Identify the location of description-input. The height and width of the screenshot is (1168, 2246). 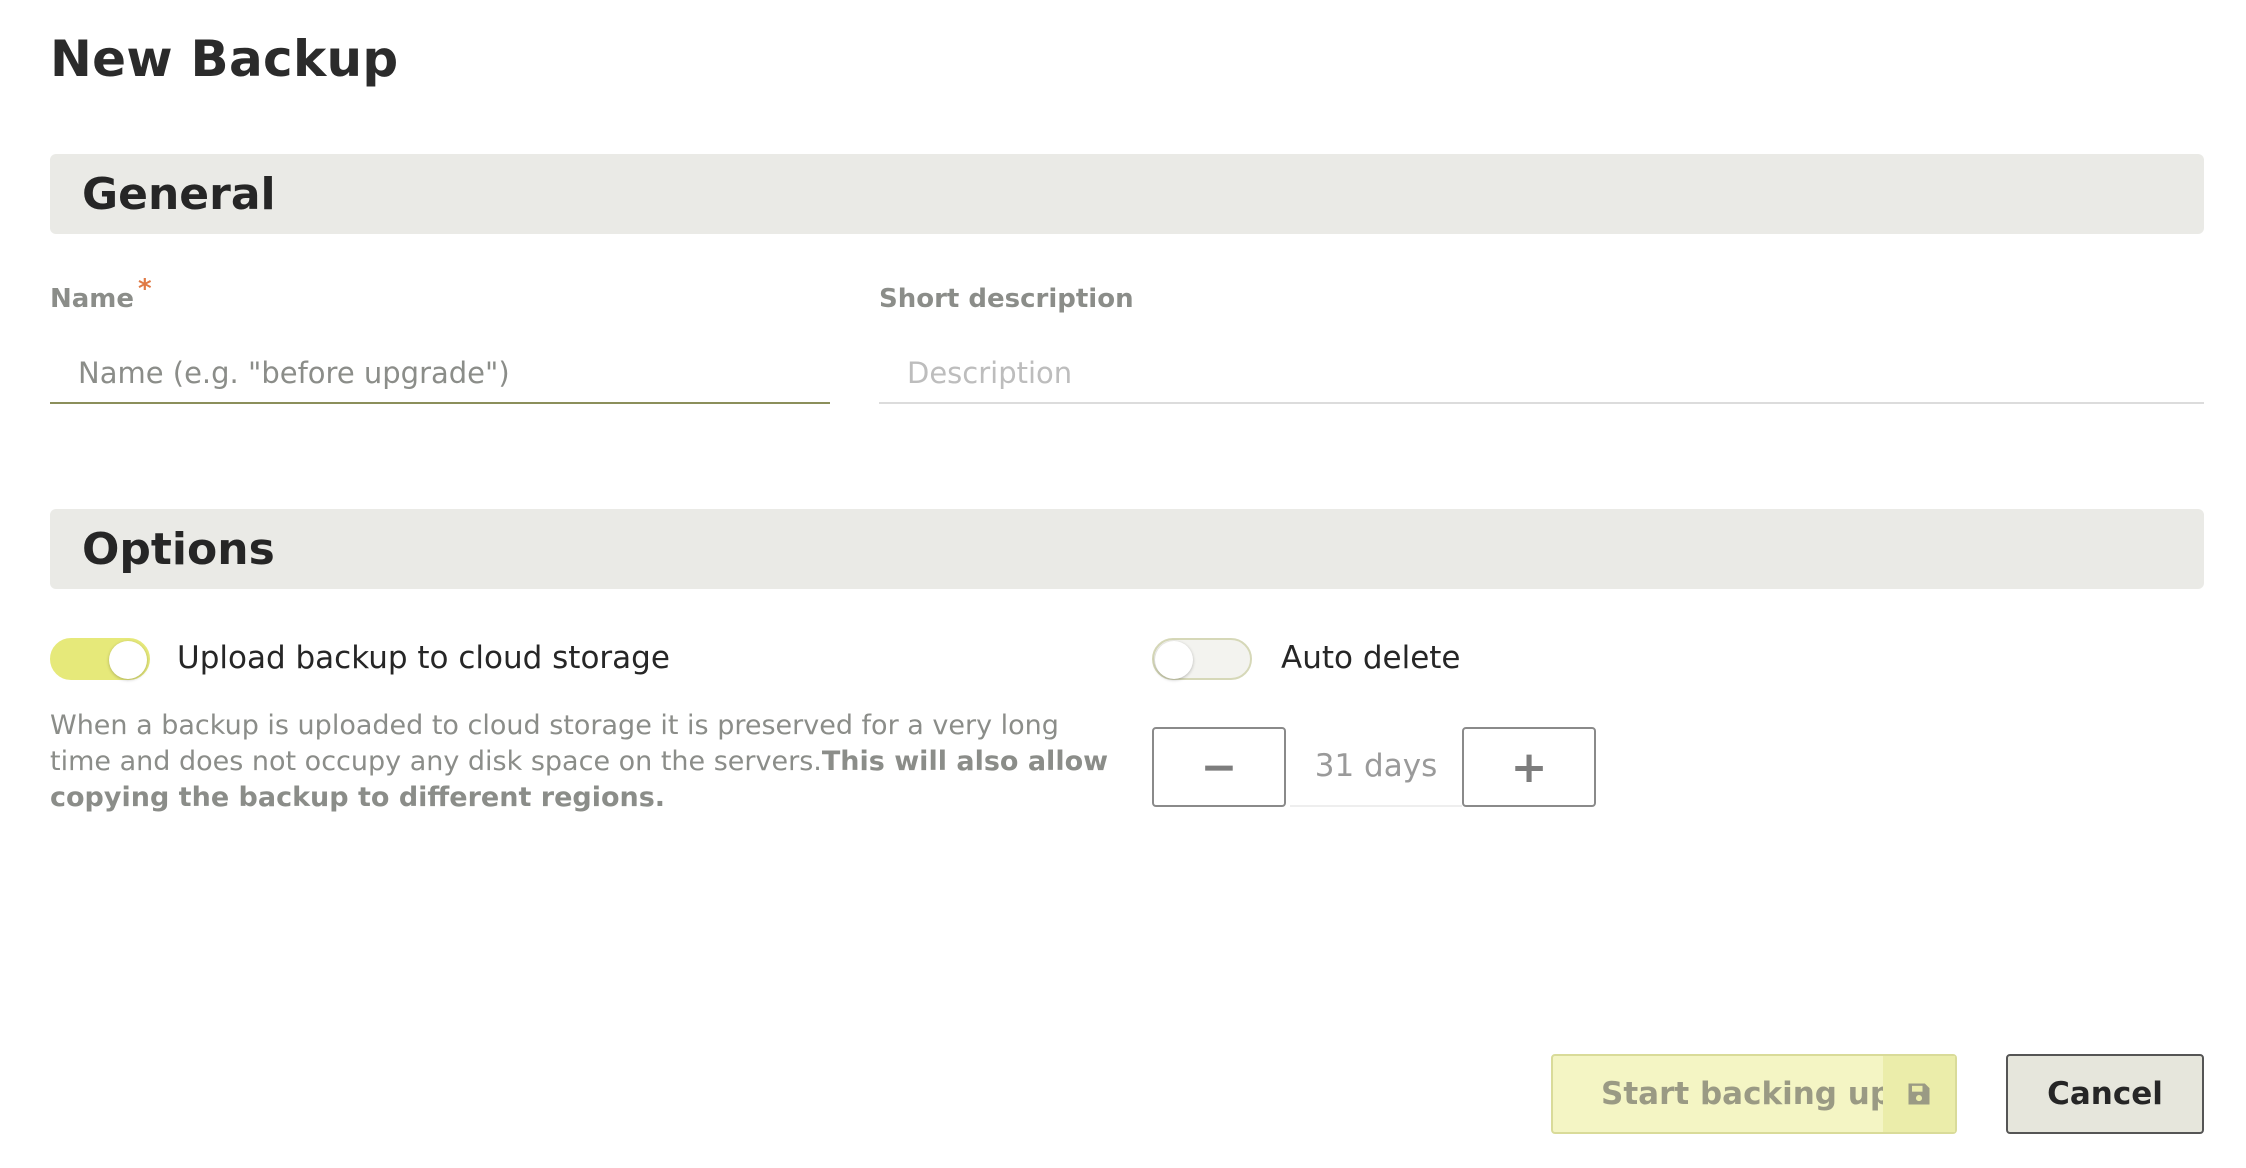
(1541, 374).